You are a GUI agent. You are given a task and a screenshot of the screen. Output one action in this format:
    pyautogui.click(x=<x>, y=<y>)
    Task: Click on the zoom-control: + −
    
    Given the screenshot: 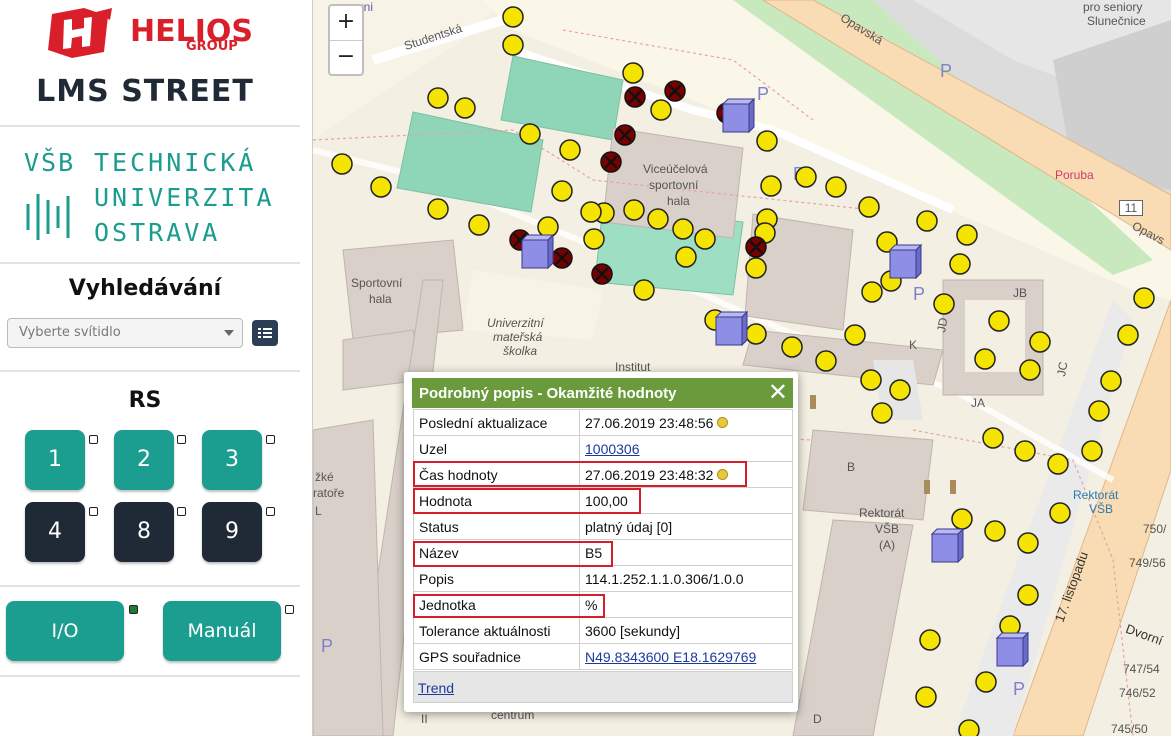 What is the action you would take?
    pyautogui.click(x=346, y=40)
    